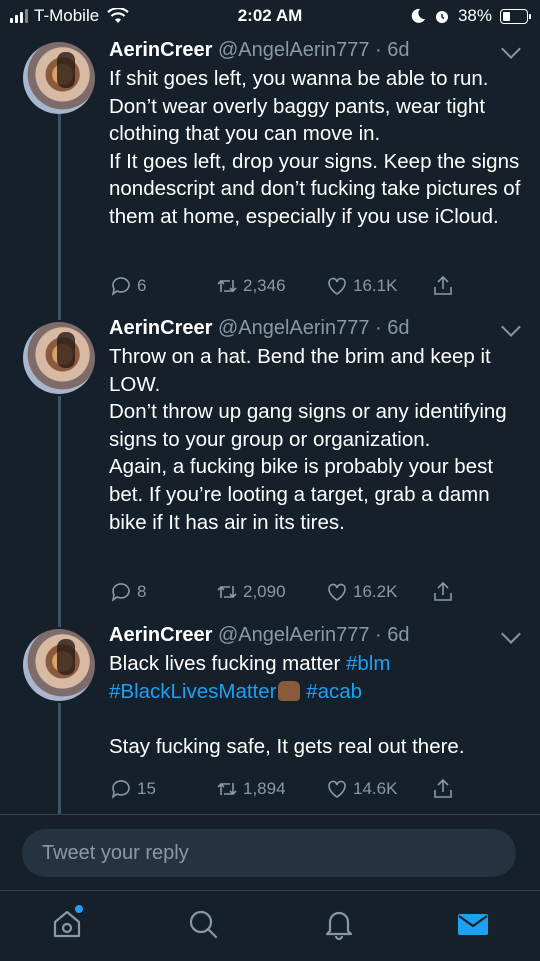  What do you see at coordinates (441, 17) in the screenshot?
I see `alarm-icon` at bounding box center [441, 17].